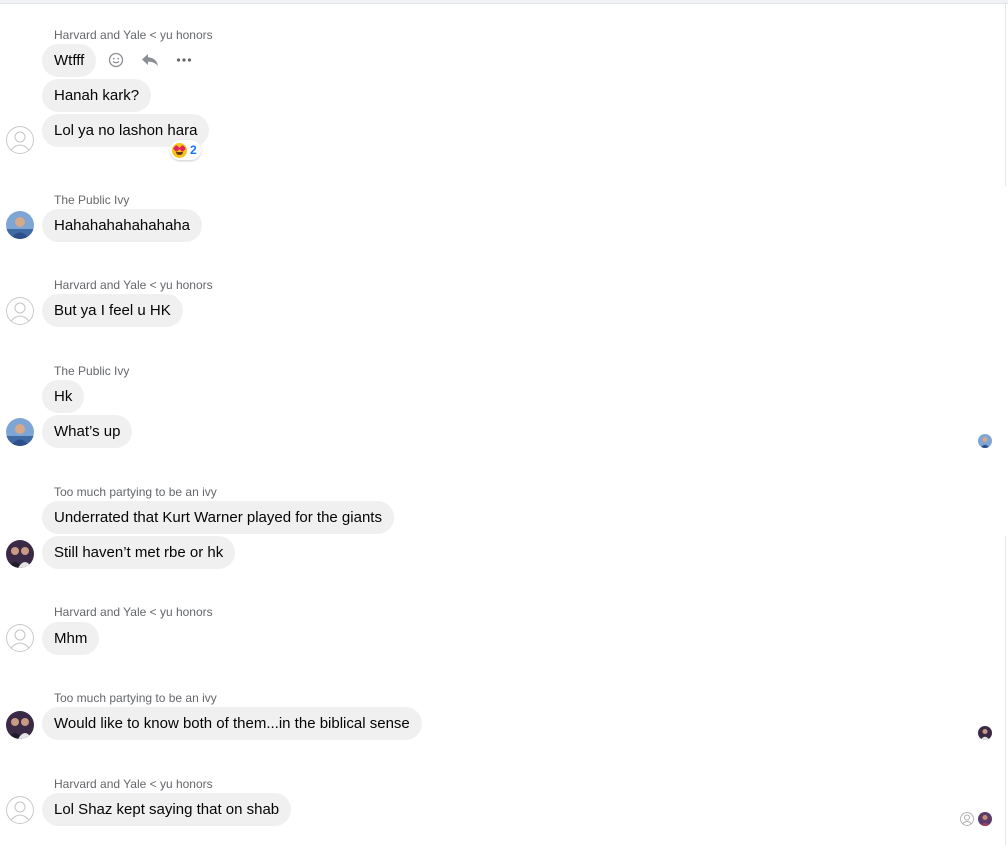 This screenshot has width=1008, height=845. I want to click on reaction-badge: 2, so click(185, 150).